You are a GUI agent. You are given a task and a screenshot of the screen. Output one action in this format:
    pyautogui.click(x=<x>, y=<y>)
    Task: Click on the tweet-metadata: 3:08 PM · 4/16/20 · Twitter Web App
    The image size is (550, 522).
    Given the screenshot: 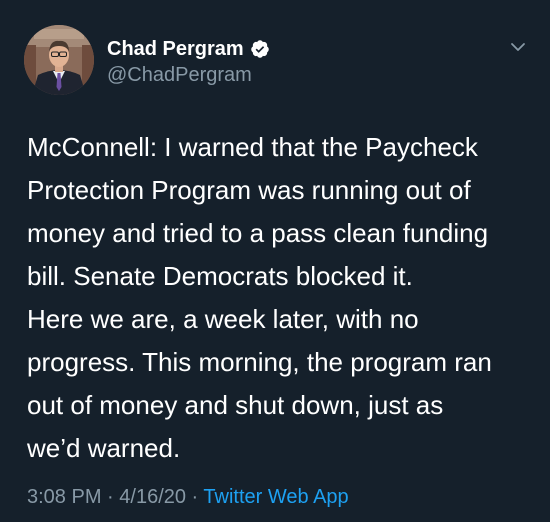 What is the action you would take?
    pyautogui.click(x=188, y=497)
    